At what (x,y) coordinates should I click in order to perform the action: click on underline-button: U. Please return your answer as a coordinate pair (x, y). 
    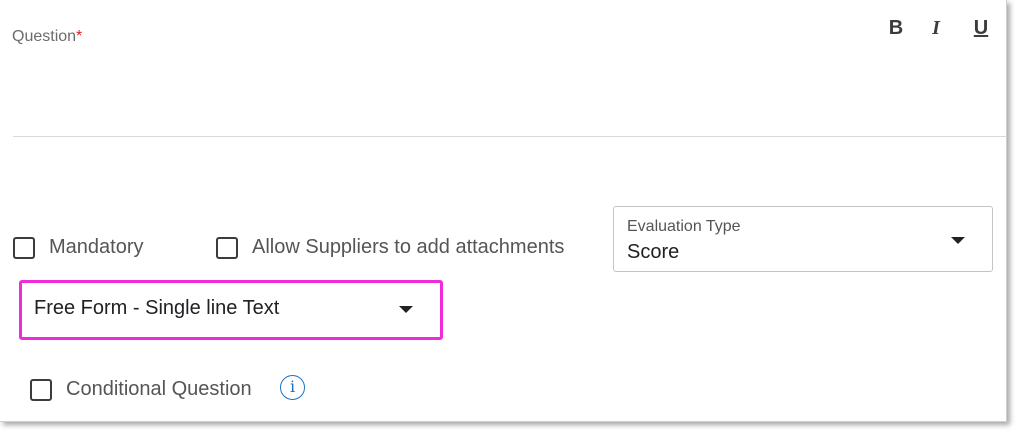
    Looking at the image, I should click on (981, 28).